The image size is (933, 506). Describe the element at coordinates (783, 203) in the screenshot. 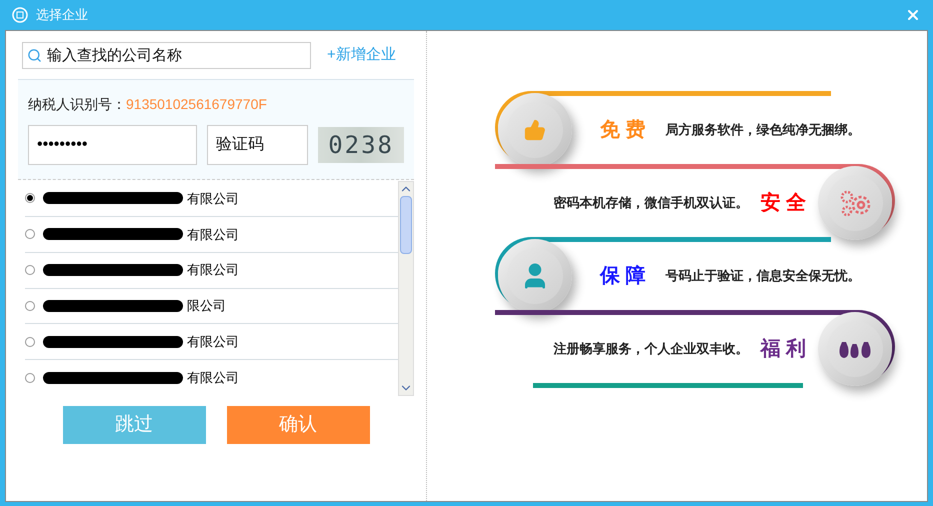

I see `feature-title: 安 全` at that location.